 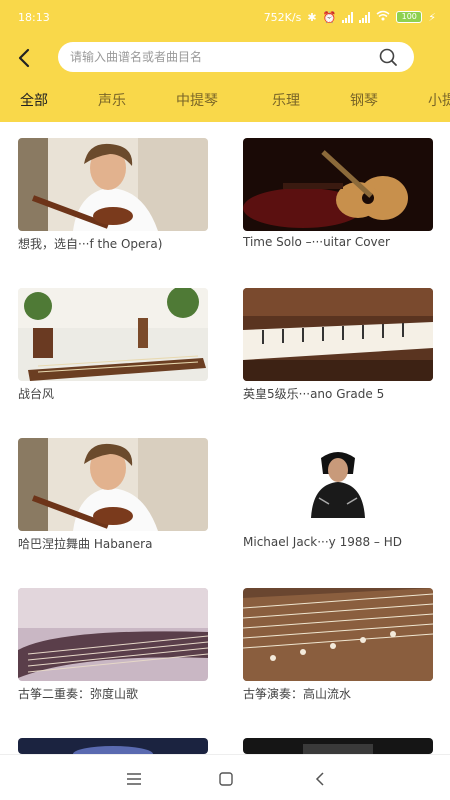 What do you see at coordinates (78, 694) in the screenshot?
I see `video-title: 古筝二重奏：弥度山歌` at bounding box center [78, 694].